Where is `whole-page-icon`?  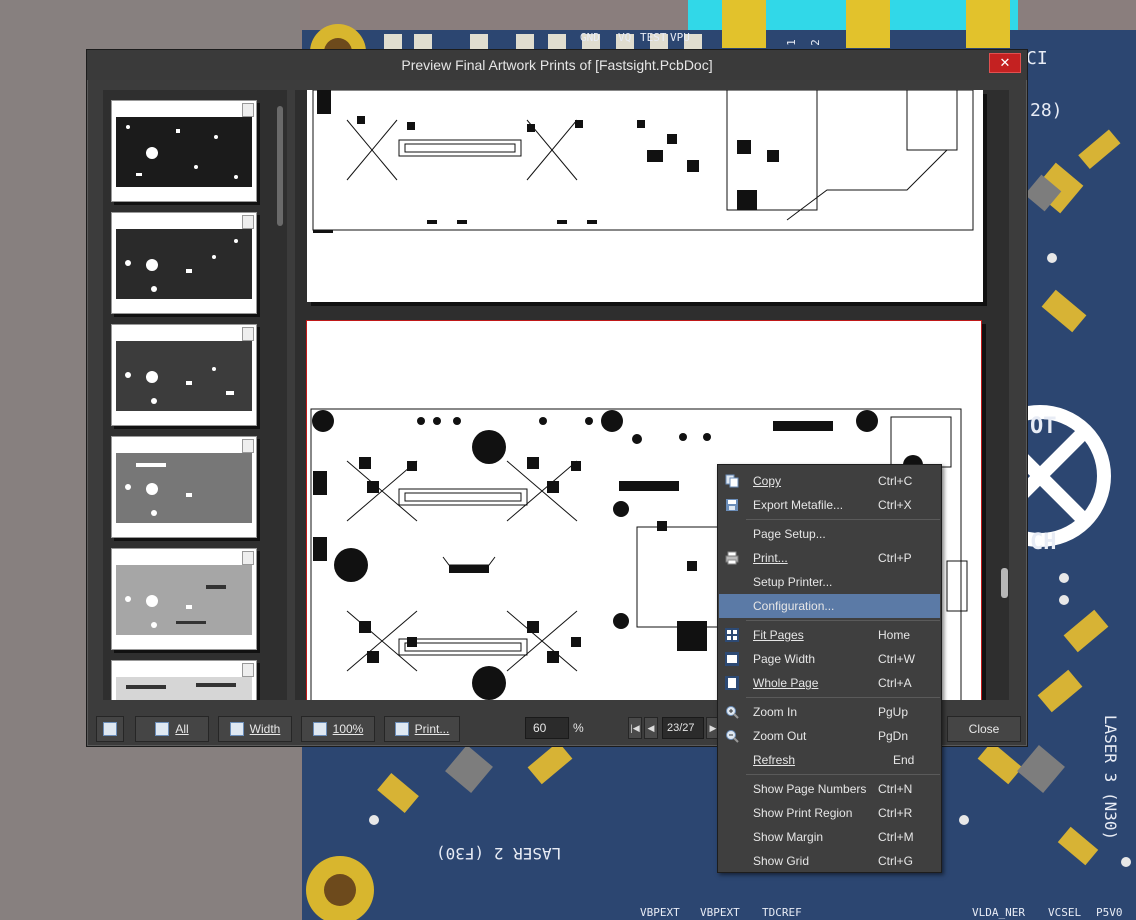
whole-page-icon is located at coordinates (732, 683).